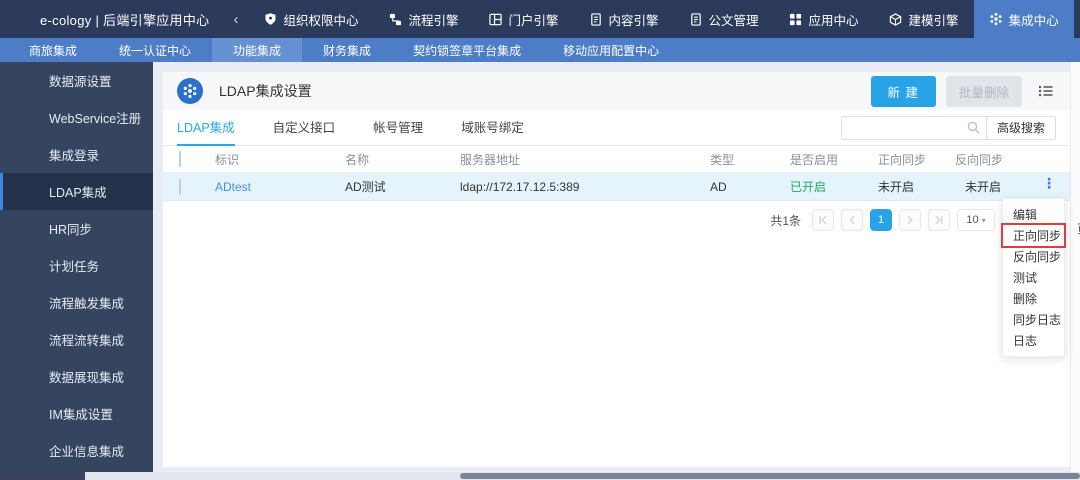  I want to click on sidebar-item-scheduled-tasks: 计划任务, so click(76, 265).